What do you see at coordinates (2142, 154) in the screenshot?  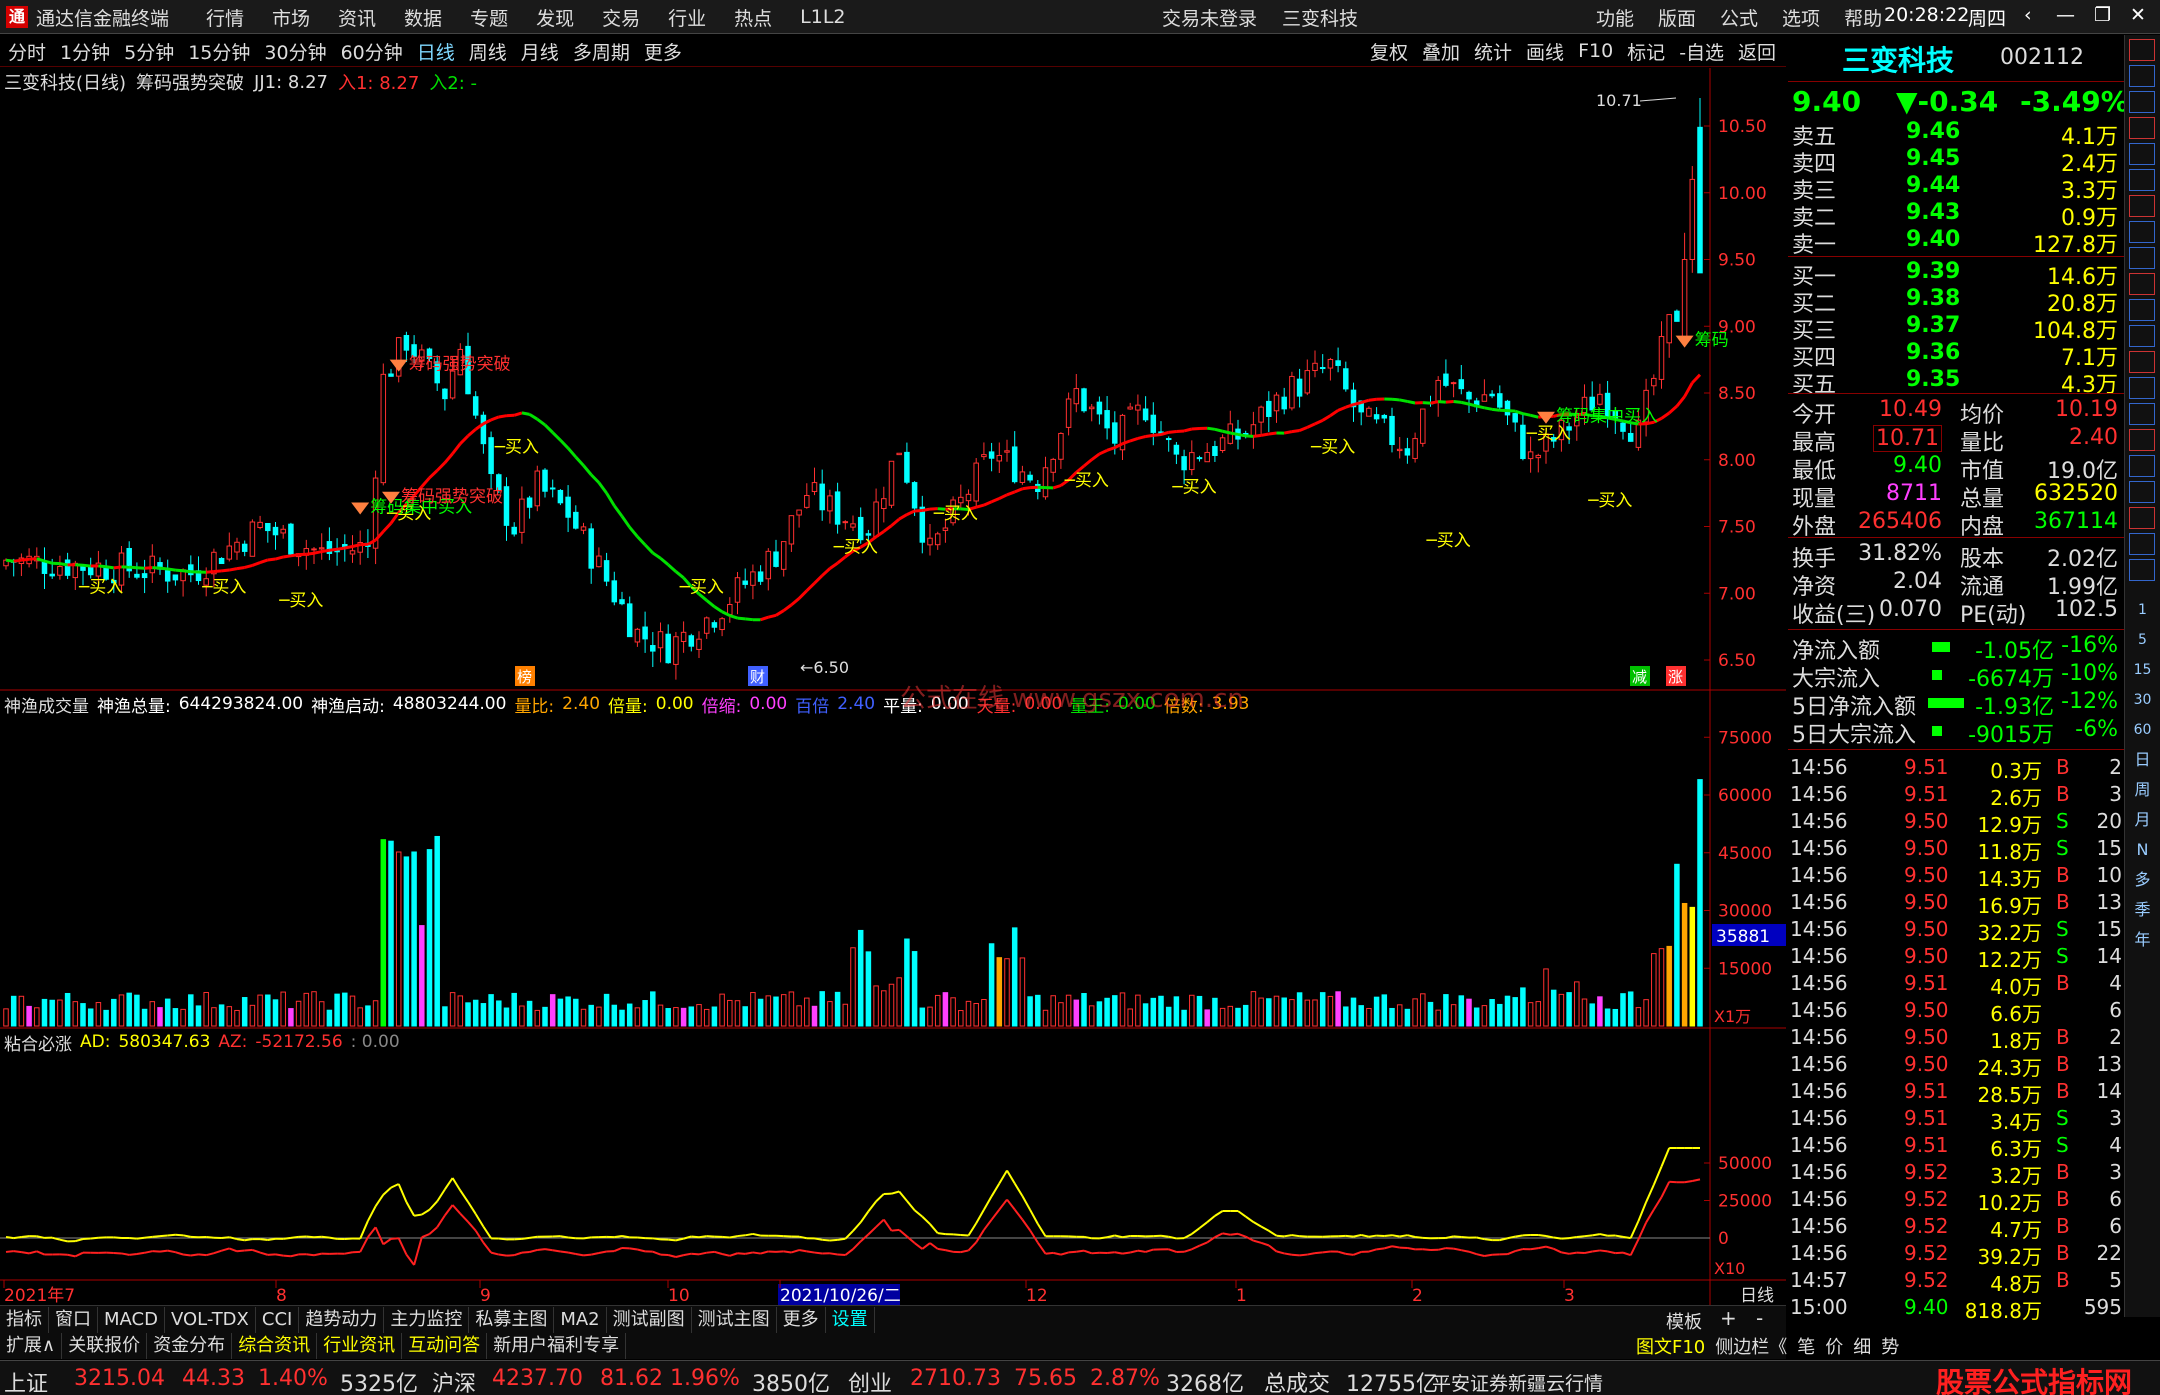 I see `book-icon` at bounding box center [2142, 154].